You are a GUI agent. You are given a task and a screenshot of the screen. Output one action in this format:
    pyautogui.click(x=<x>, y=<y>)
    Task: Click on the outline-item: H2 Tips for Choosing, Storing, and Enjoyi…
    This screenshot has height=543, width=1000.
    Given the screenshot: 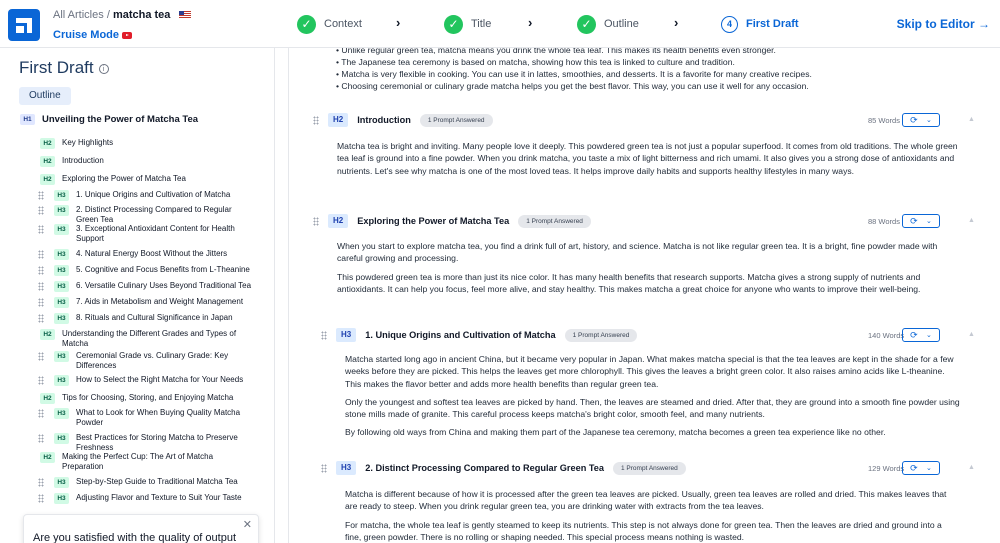 What is the action you would take?
    pyautogui.click(x=145, y=398)
    